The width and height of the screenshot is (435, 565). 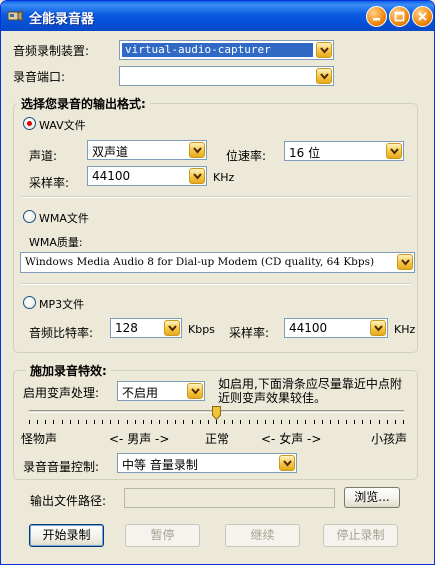 I want to click on volume-label: 录音音量控制:, so click(x=61, y=467).